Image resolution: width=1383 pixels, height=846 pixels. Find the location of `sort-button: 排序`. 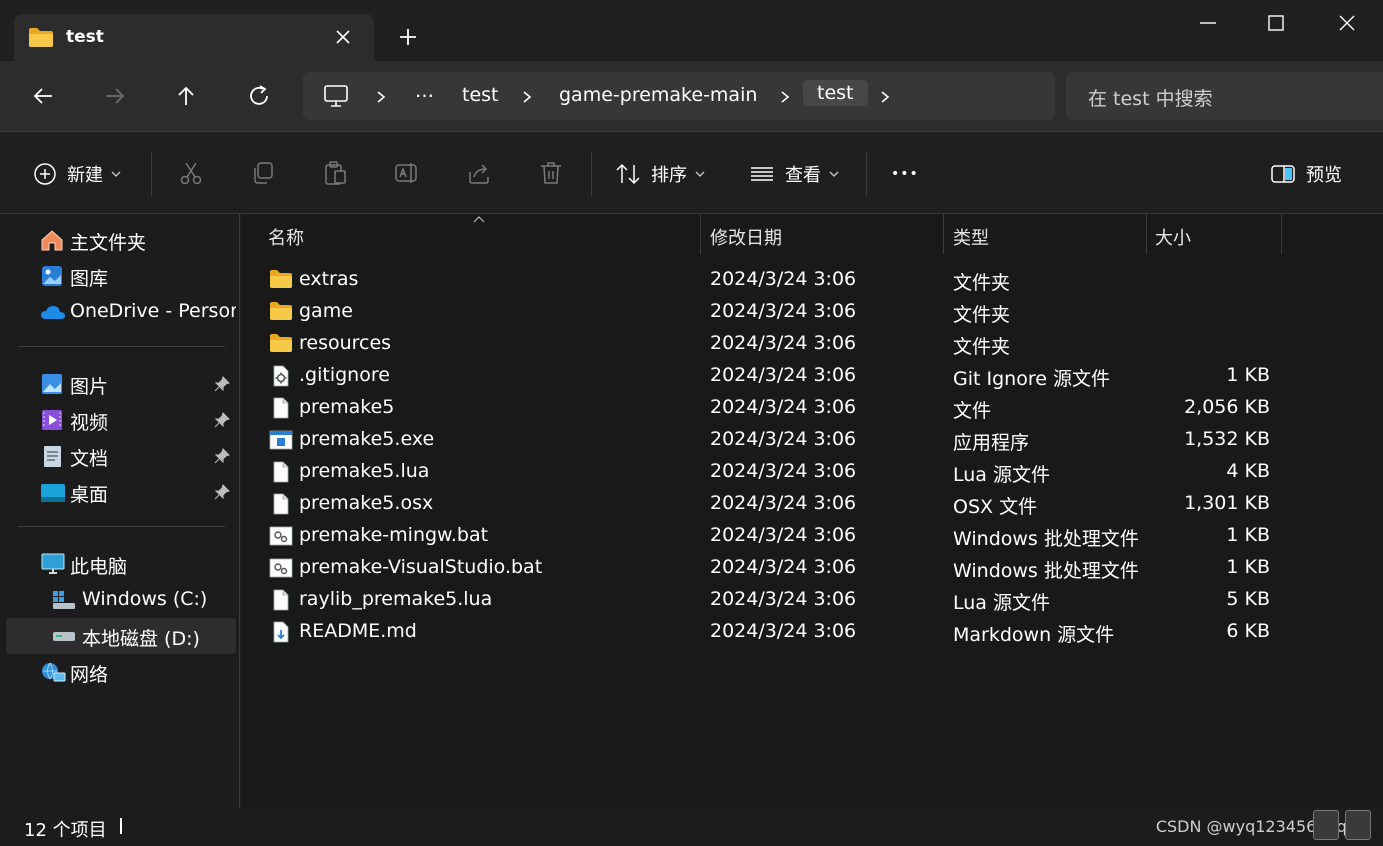

sort-button: 排序 is located at coordinates (660, 174).